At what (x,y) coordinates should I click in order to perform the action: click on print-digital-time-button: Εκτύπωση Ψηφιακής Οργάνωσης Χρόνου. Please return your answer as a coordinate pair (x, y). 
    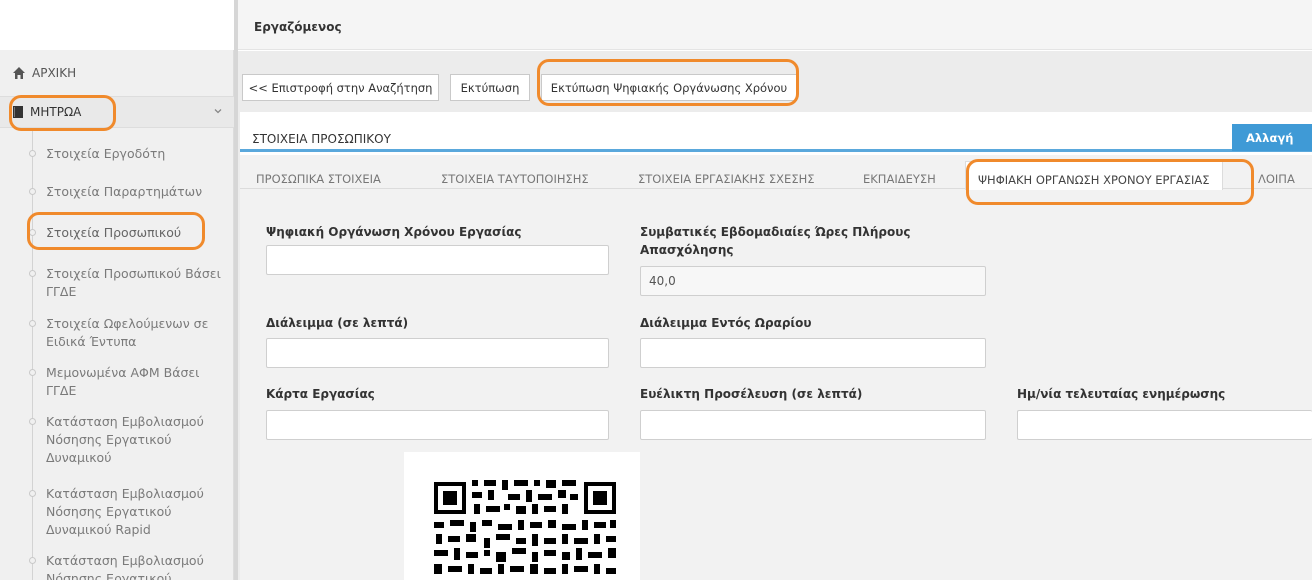
    Looking at the image, I should click on (669, 87).